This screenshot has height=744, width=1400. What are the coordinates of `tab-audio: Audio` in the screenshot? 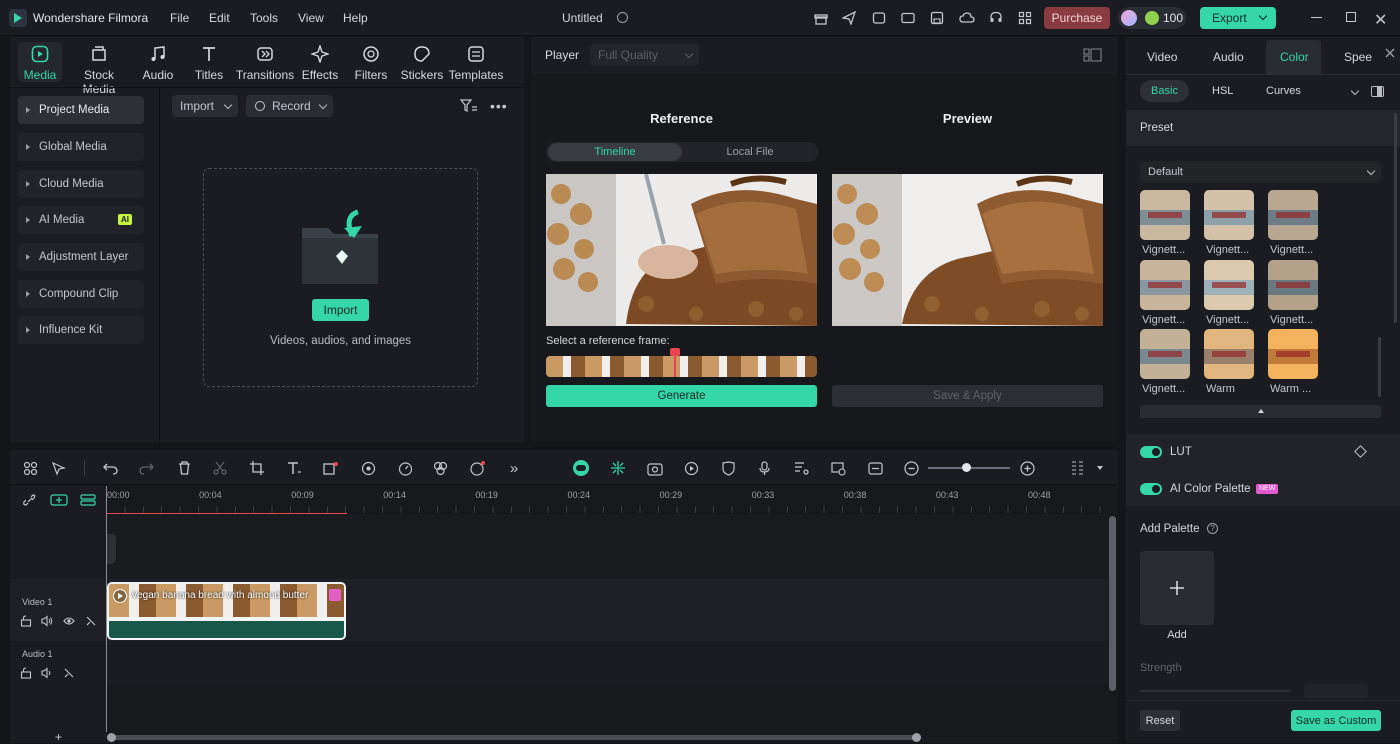 It's located at (158, 63).